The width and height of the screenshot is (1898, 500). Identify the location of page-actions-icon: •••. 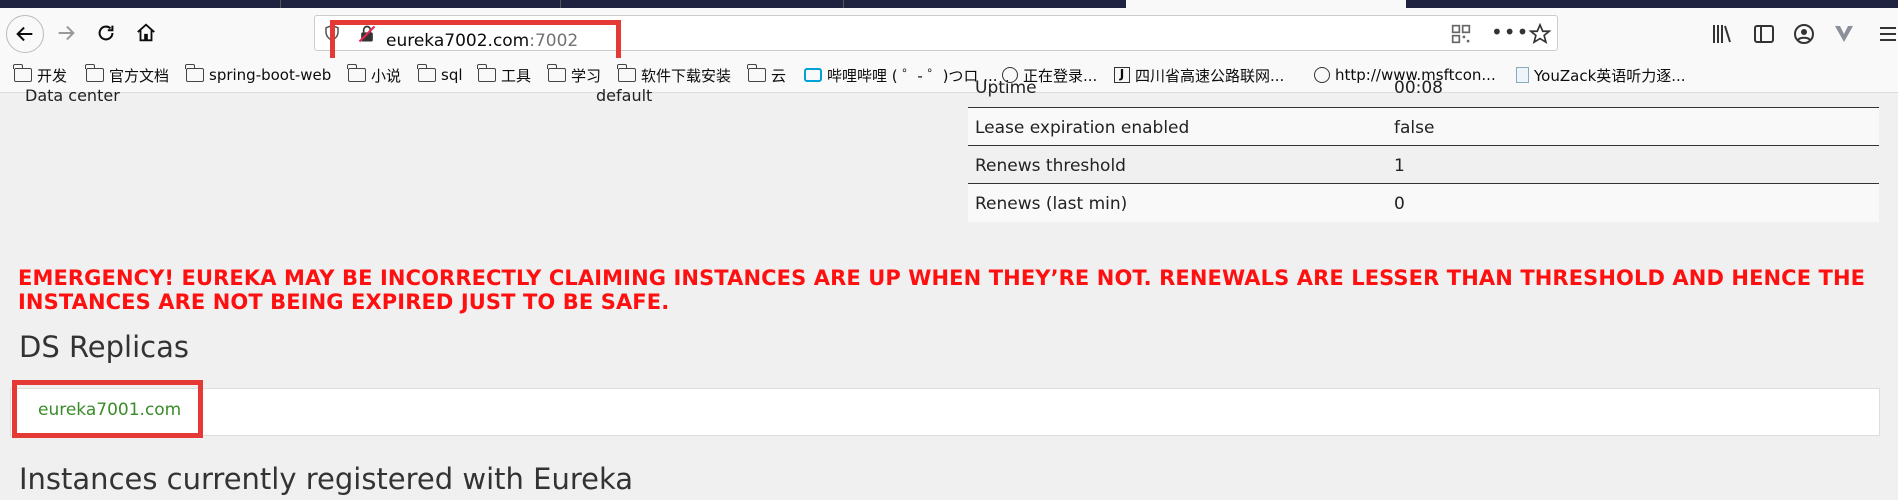
(1510, 32).